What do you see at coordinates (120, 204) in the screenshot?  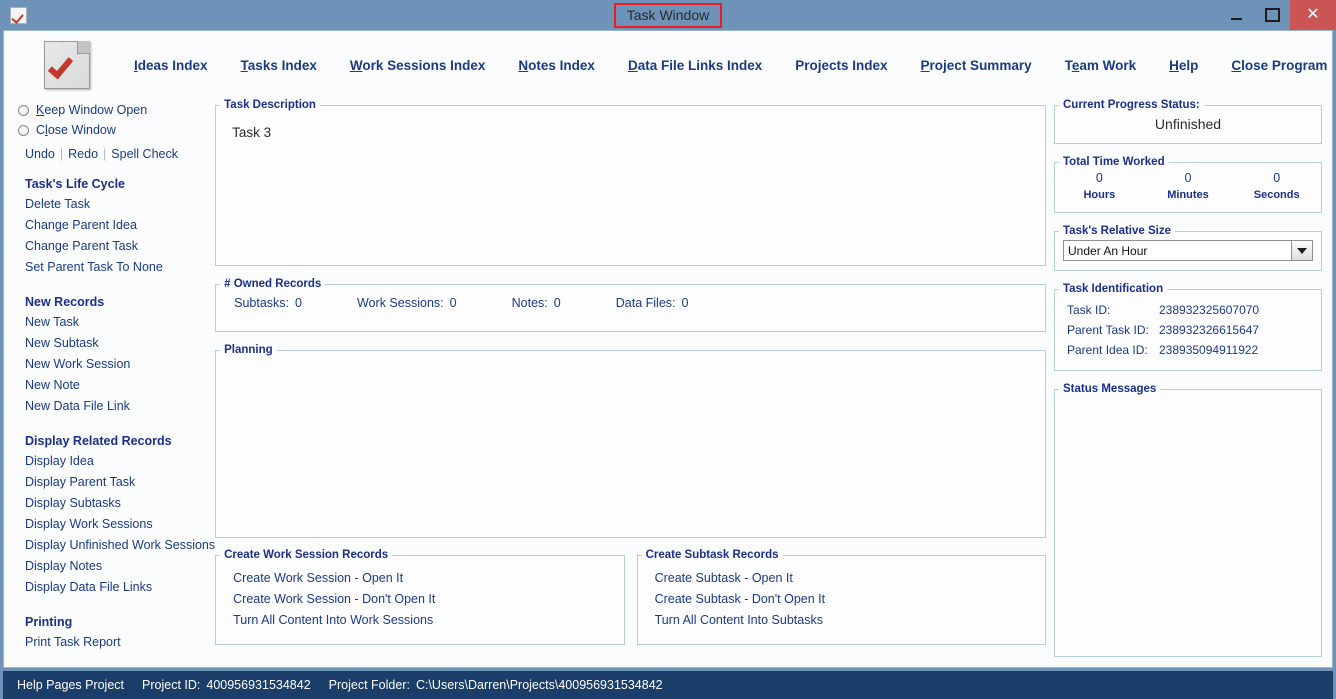 I see `sidebar-item-delete-task: Delete Task` at bounding box center [120, 204].